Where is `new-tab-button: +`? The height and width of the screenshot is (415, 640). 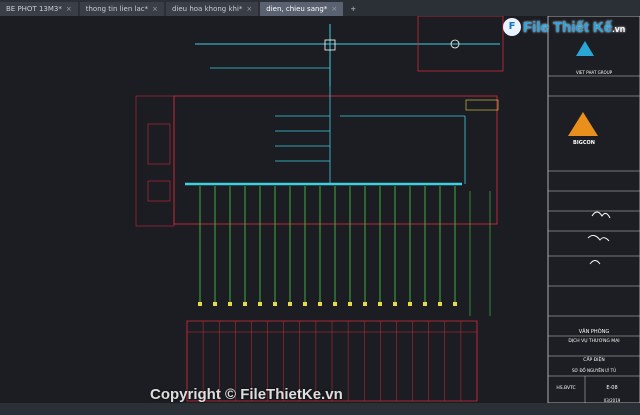 new-tab-button: + is located at coordinates (353, 9).